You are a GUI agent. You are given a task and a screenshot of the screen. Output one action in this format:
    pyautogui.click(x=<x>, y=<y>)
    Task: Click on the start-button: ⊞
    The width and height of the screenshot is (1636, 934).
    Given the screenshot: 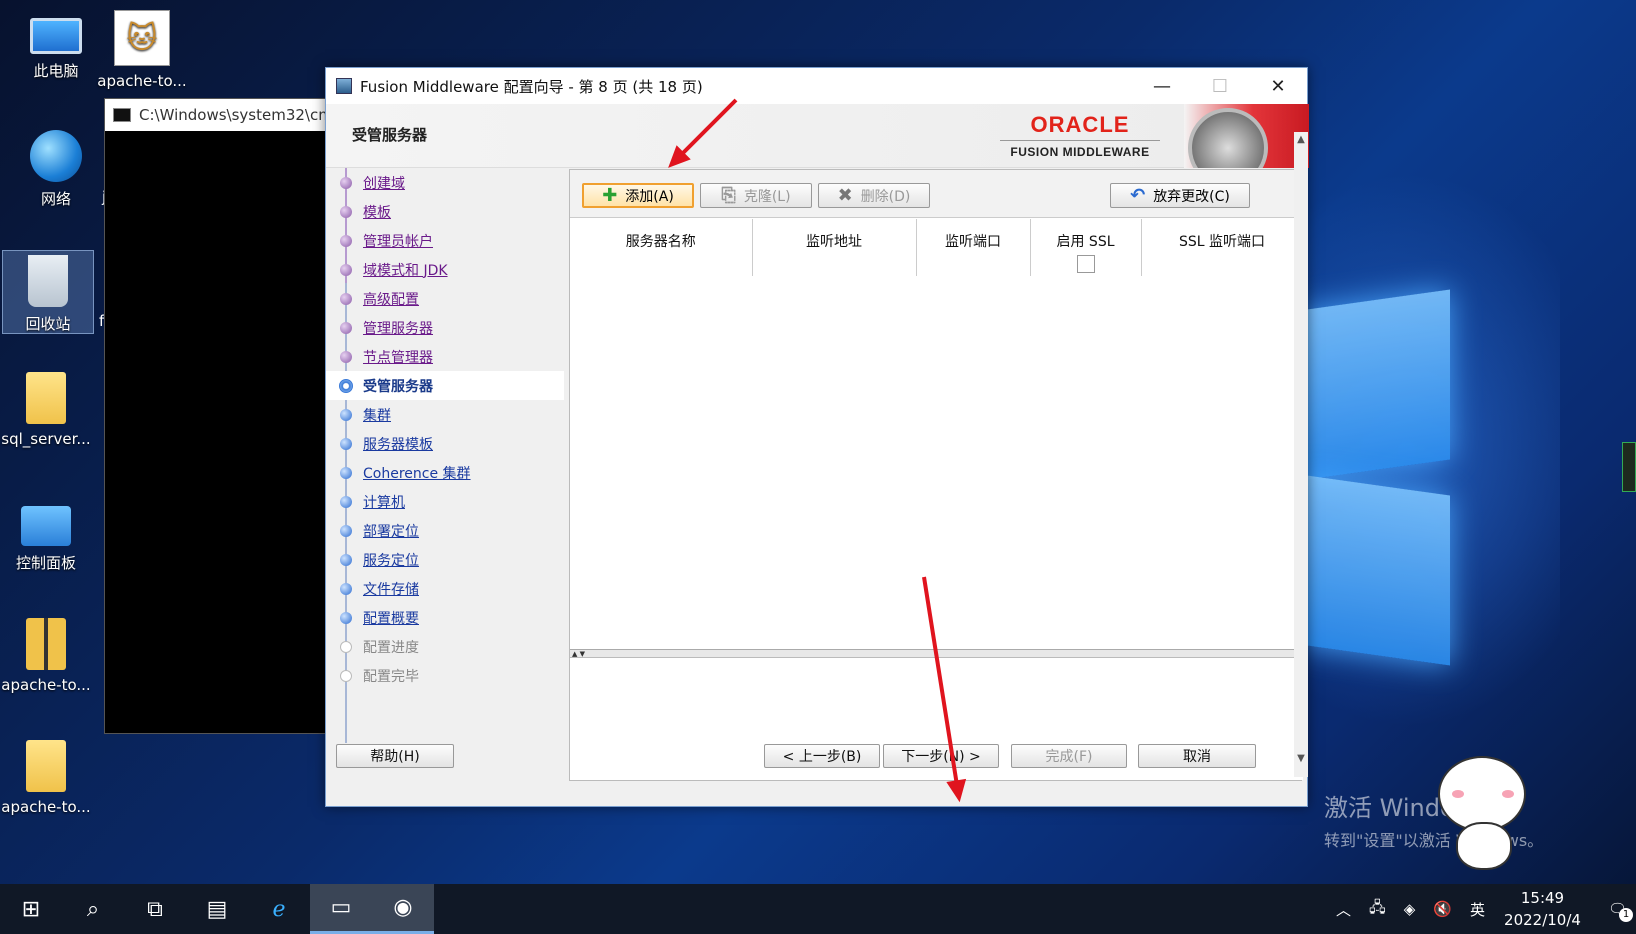 What is the action you would take?
    pyautogui.click(x=31, y=909)
    